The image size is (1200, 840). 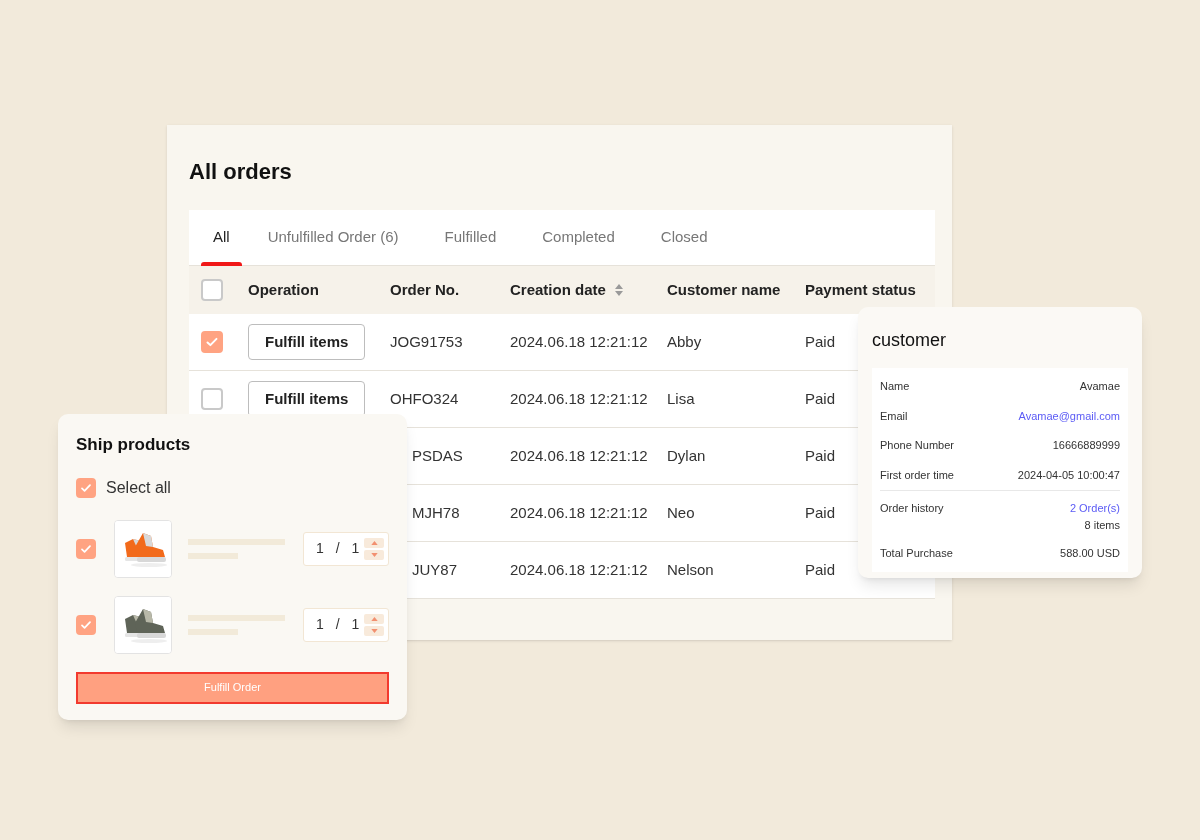 What do you see at coordinates (894, 416) in the screenshot?
I see `field-label: Email` at bounding box center [894, 416].